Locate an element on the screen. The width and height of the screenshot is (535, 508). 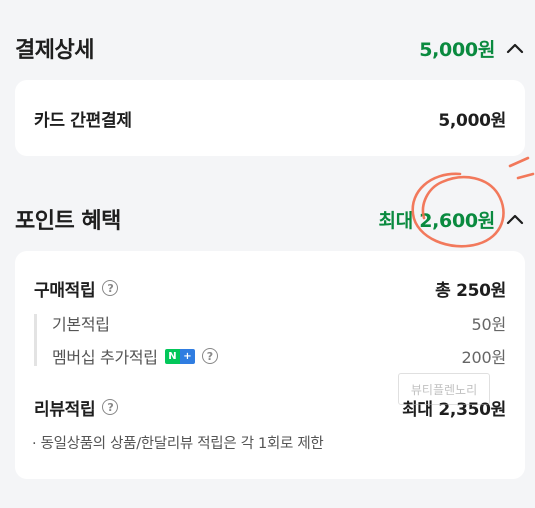
purchase-points-value: 총 250원 is located at coordinates (470, 290).